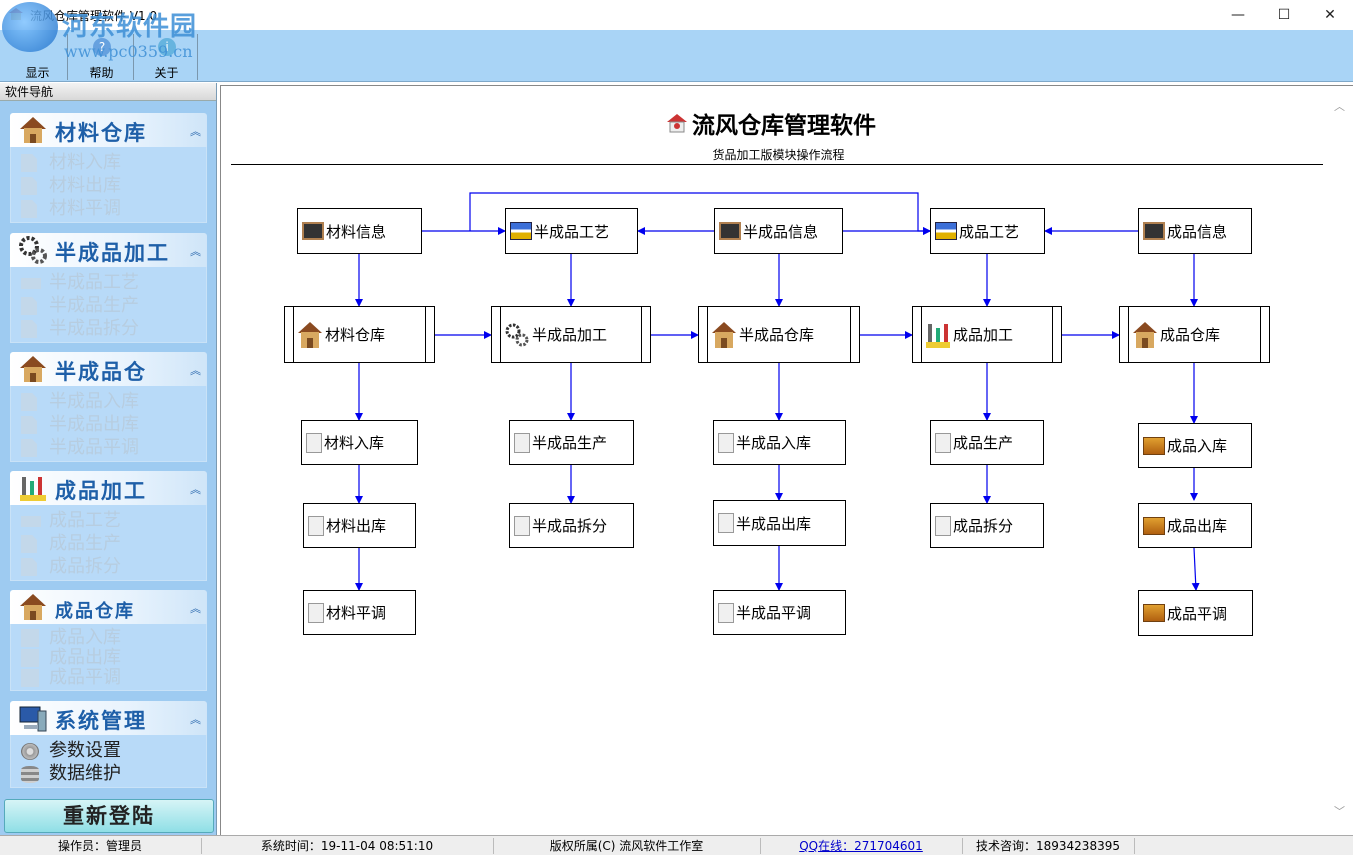 The width and height of the screenshot is (1353, 855). I want to click on document-icon, so click(29, 186).